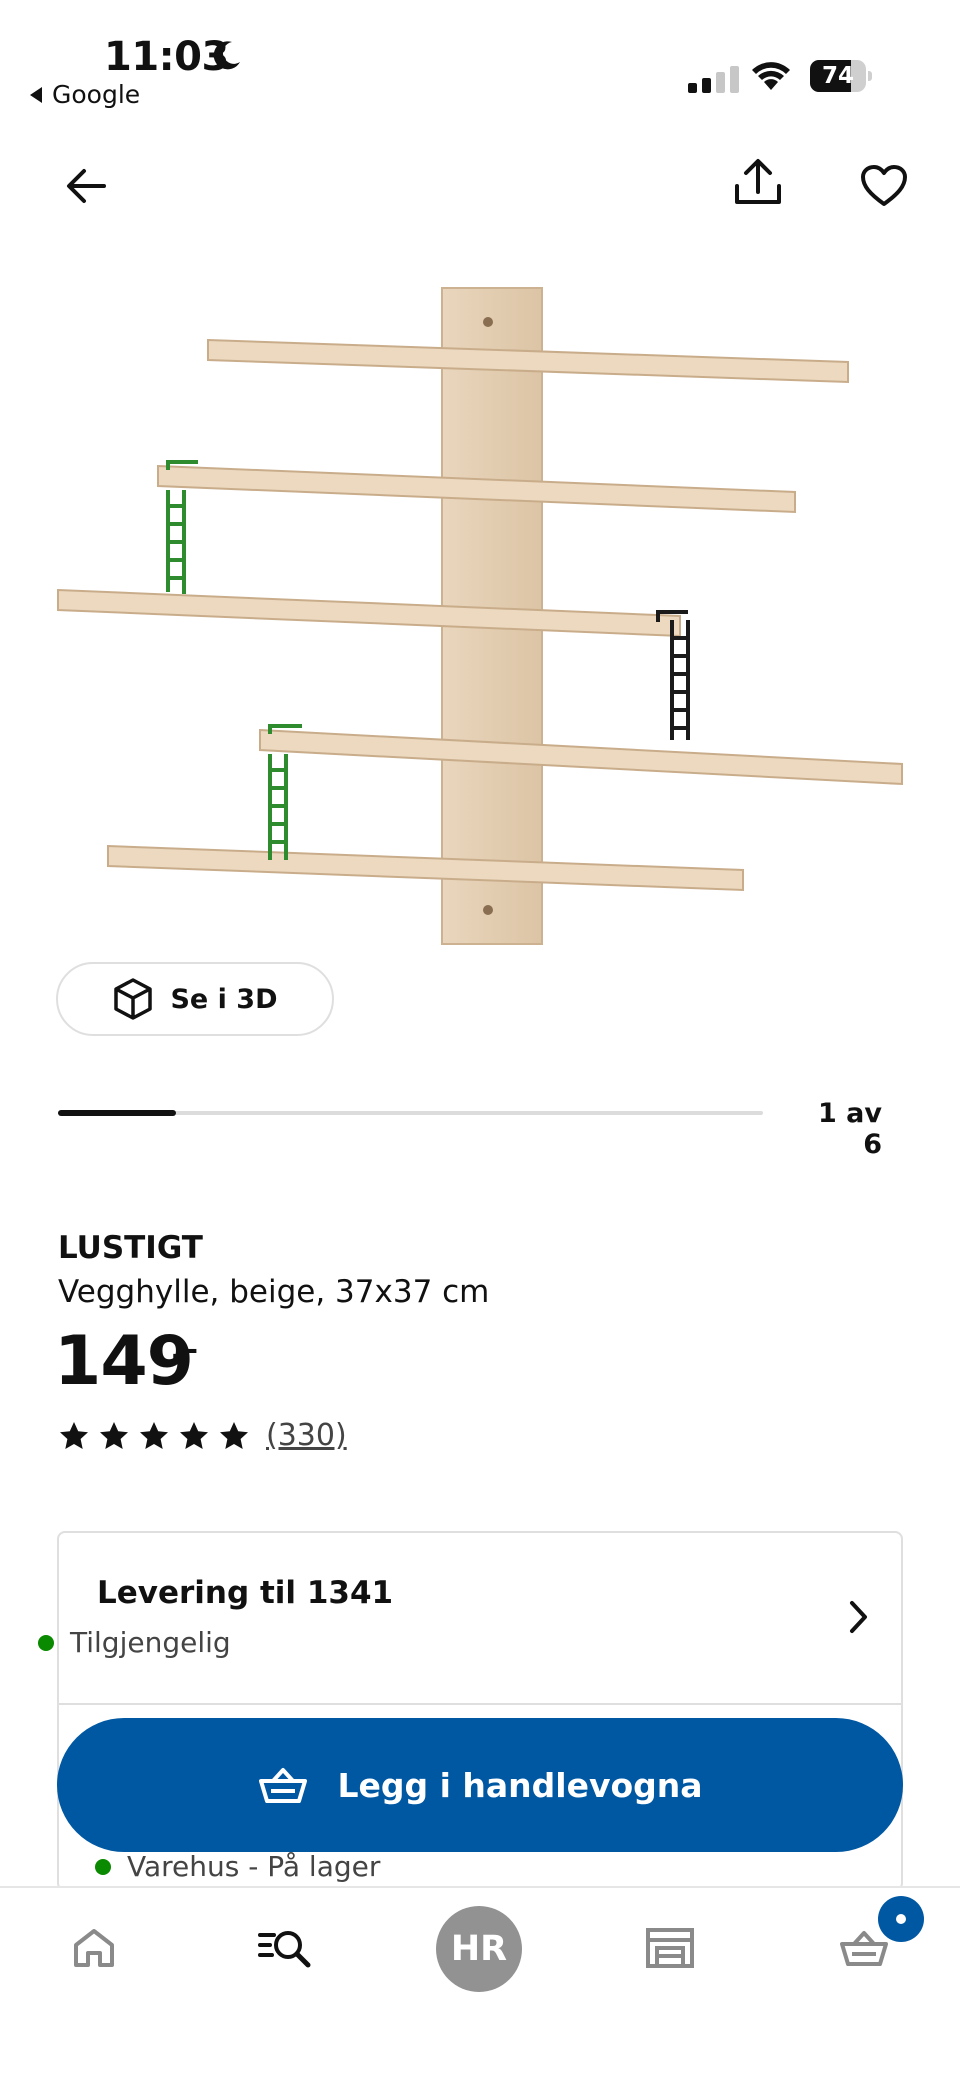 The image size is (960, 2089). I want to click on store-icon, so click(670, 1948).